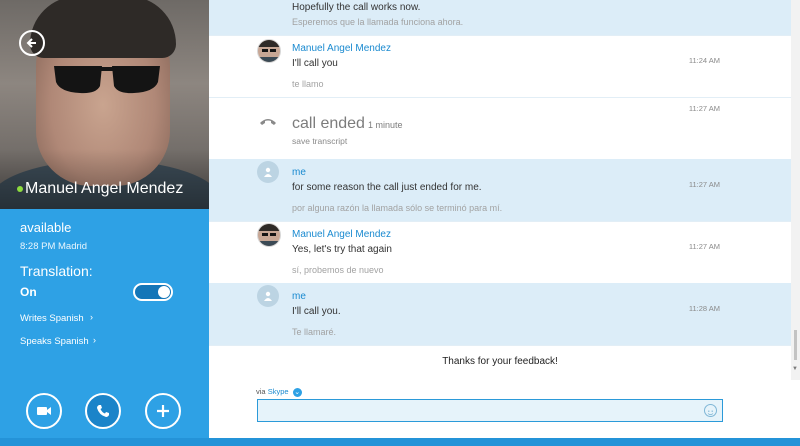  Describe the element at coordinates (356, 7) in the screenshot. I see `message-text: Hopefully the call works now.` at that location.